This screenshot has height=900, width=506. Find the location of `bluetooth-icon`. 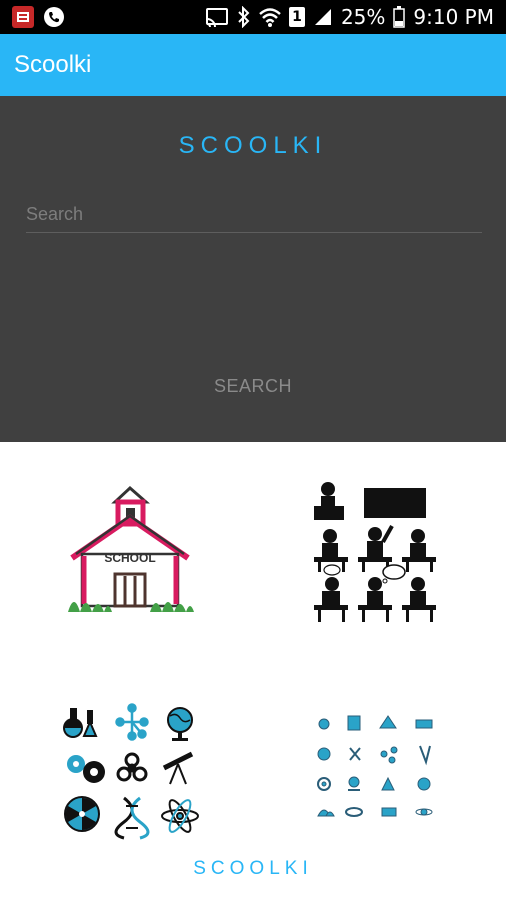

bluetooth-icon is located at coordinates (244, 17).